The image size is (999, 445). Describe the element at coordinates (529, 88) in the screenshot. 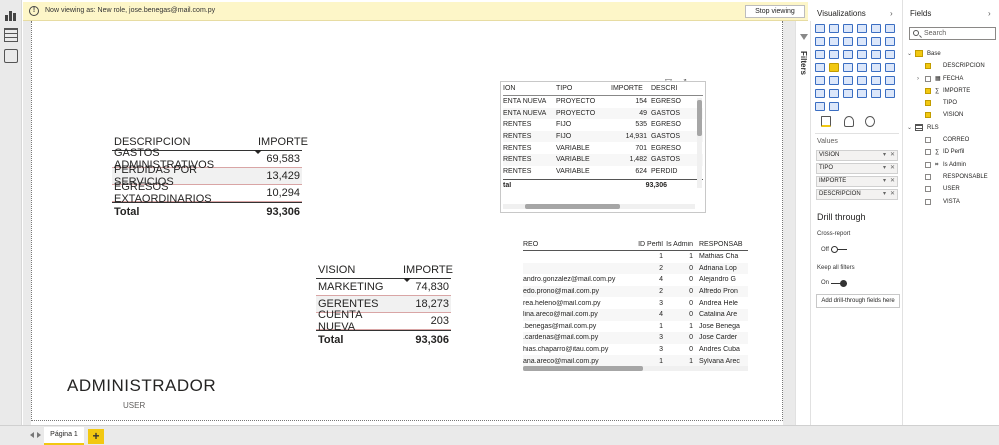

I see `column-header: ION` at that location.